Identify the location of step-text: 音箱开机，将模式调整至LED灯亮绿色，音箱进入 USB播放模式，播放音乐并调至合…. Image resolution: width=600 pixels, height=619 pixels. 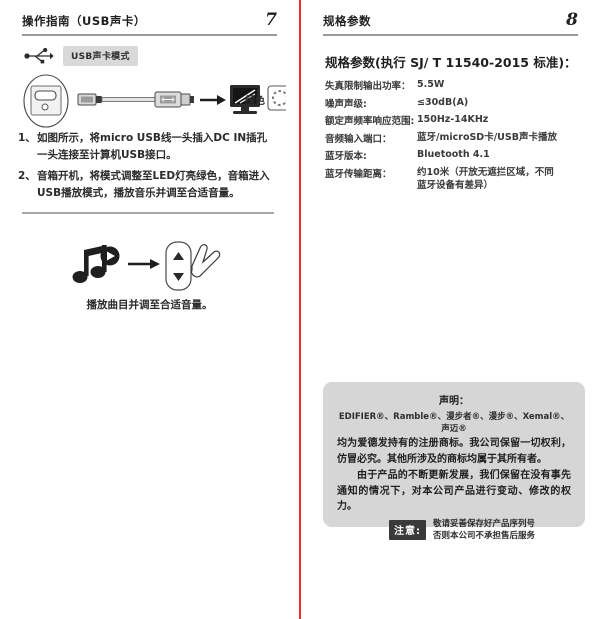
(153, 185).